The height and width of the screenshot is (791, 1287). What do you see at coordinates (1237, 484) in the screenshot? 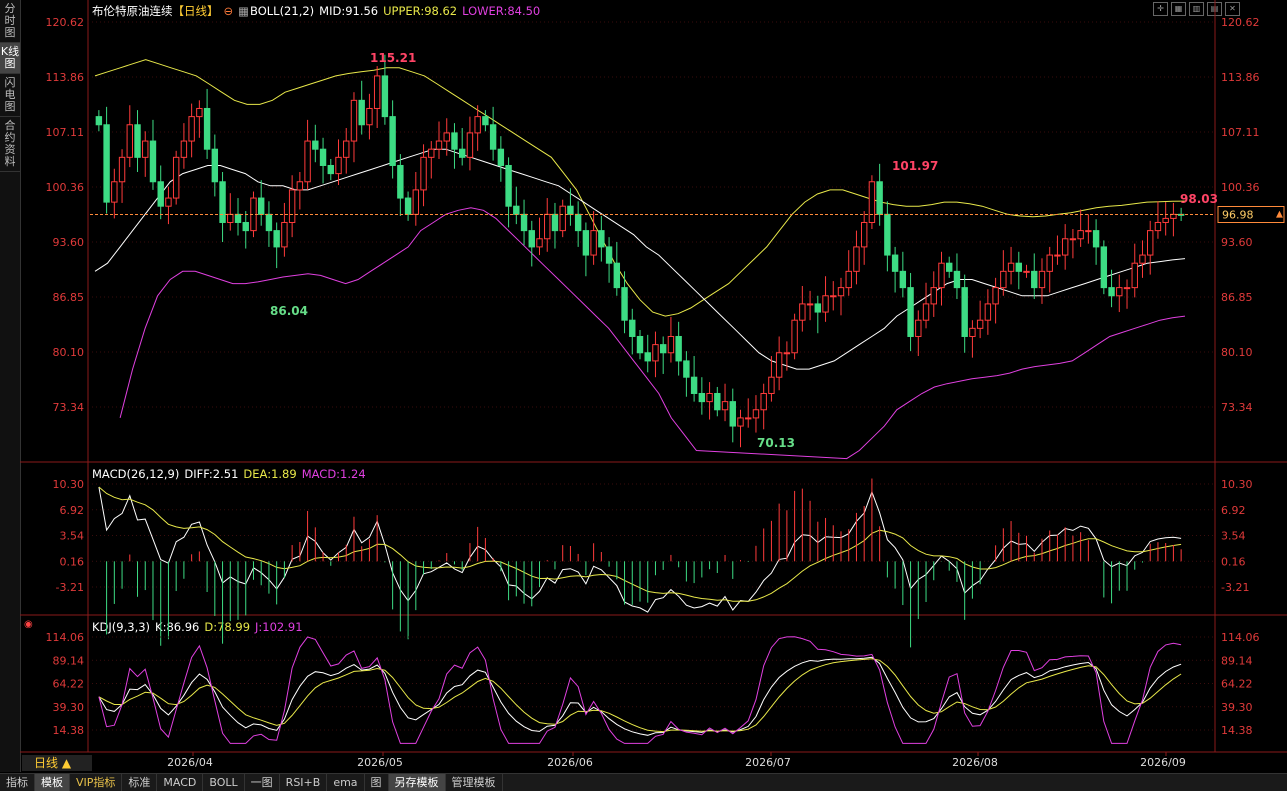
I see `macd-tick-right: 10.30` at bounding box center [1237, 484].